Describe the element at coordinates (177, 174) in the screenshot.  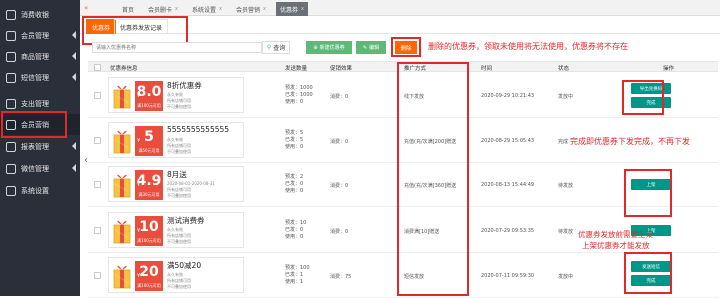
I see `coupon-name: 8月送` at that location.